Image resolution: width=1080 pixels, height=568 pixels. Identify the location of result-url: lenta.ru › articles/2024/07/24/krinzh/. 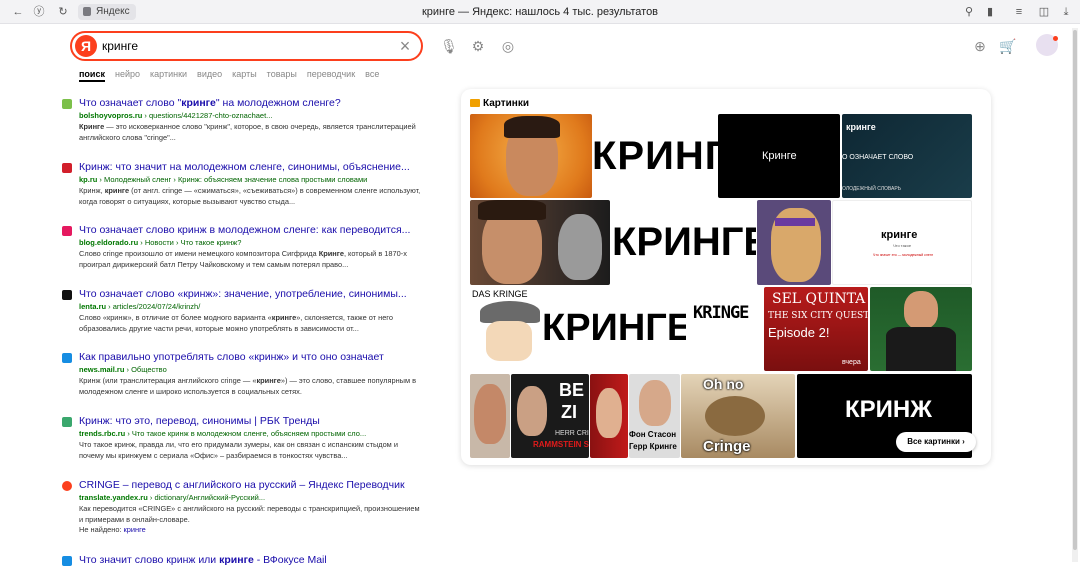
(249, 307).